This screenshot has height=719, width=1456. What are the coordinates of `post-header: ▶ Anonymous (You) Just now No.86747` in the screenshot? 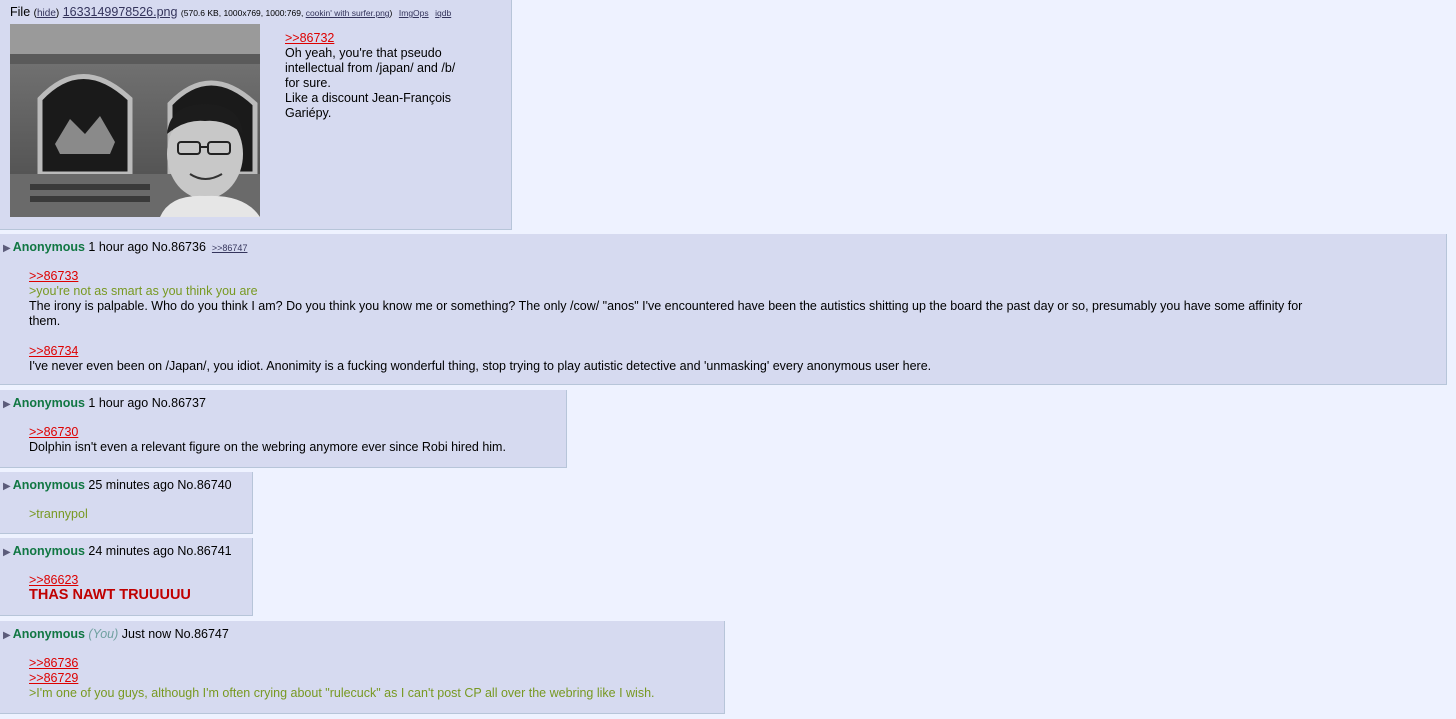 It's located at (116, 634).